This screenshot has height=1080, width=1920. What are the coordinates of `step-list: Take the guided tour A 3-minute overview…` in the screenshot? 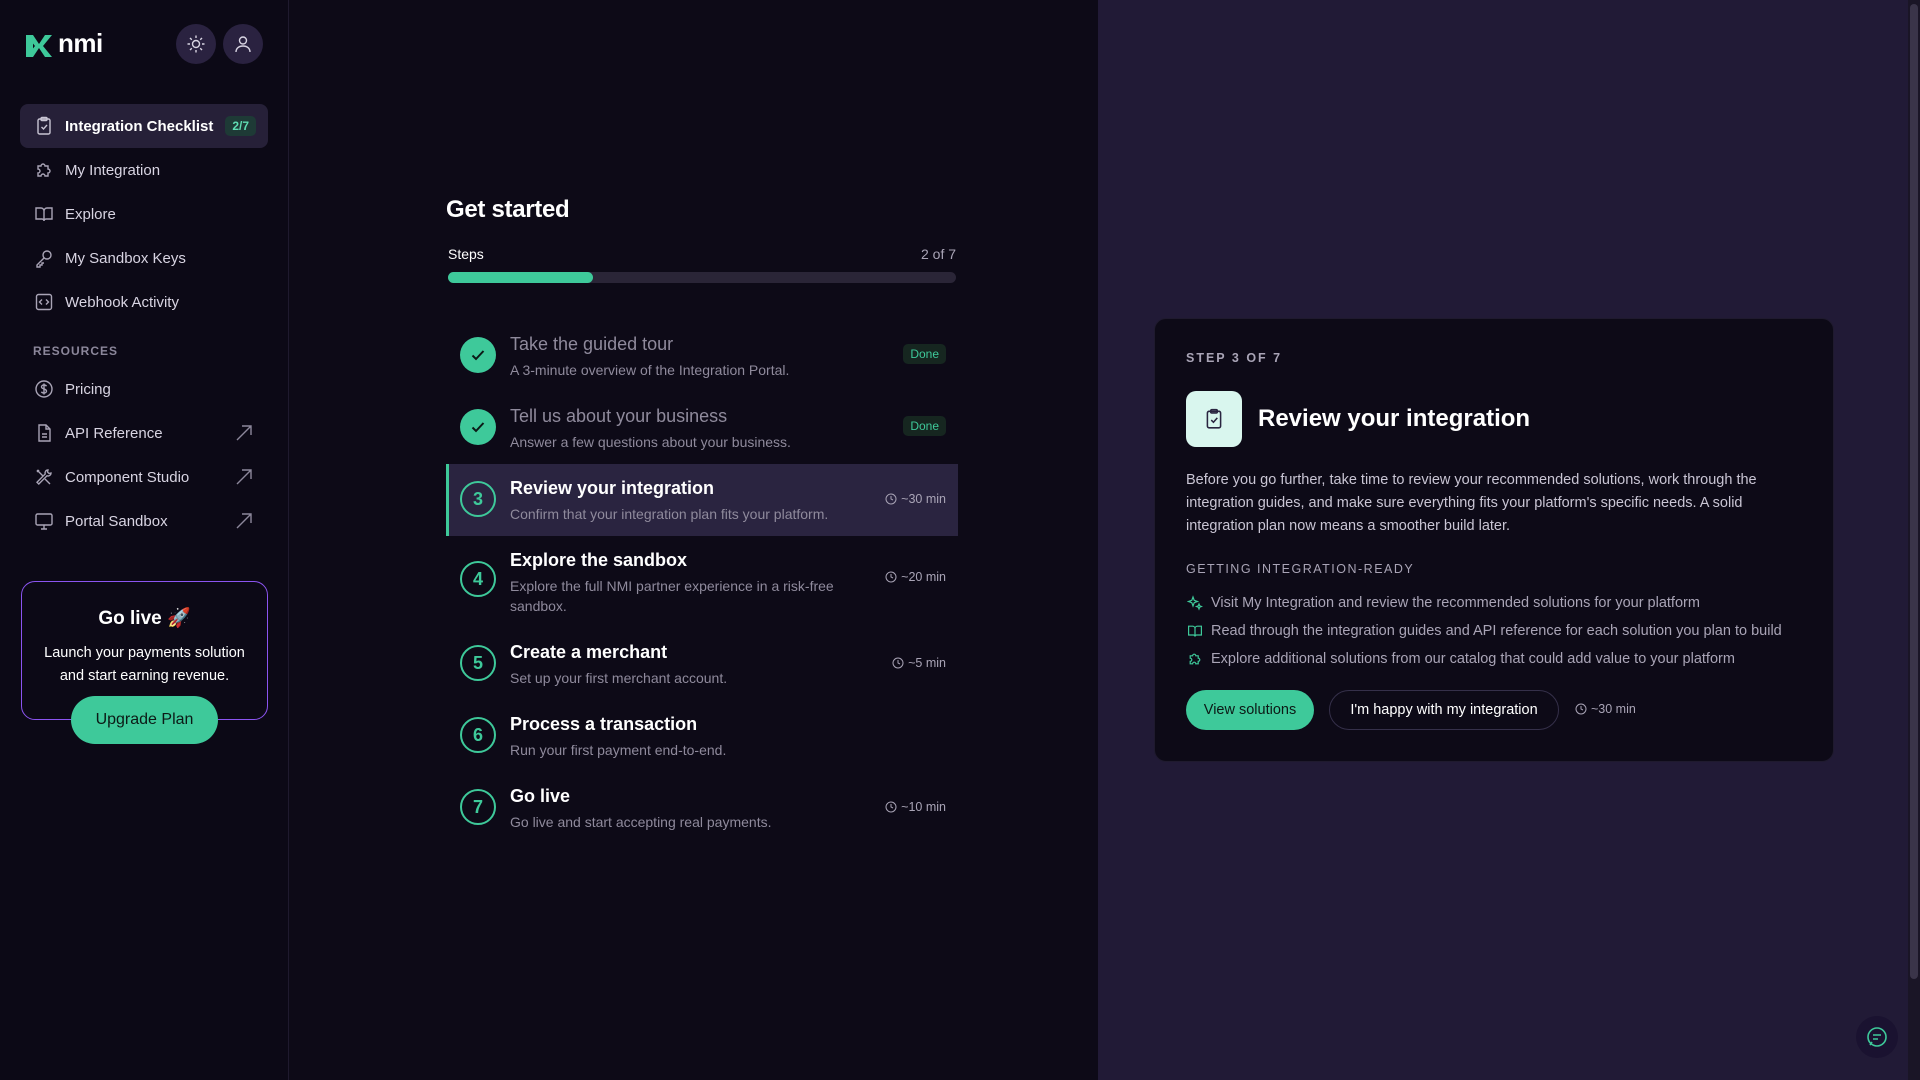 It's located at (702, 582).